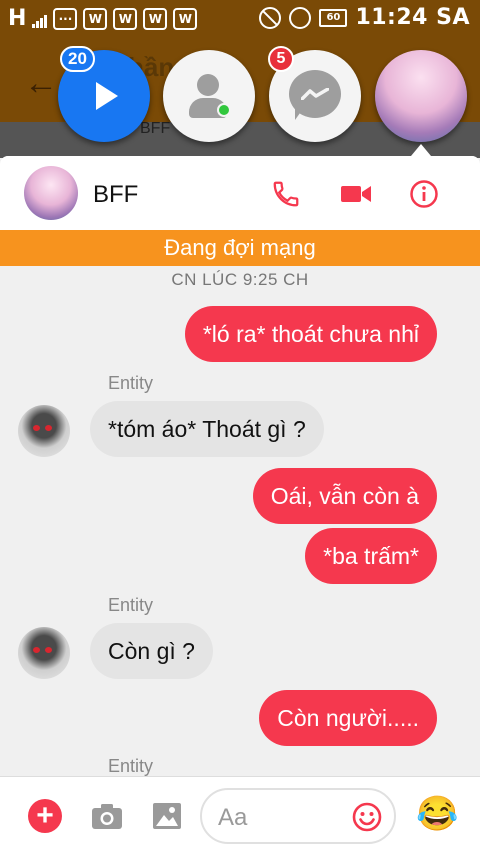 The width and height of the screenshot is (480, 854). I want to click on online-indicator, so click(224, 110).